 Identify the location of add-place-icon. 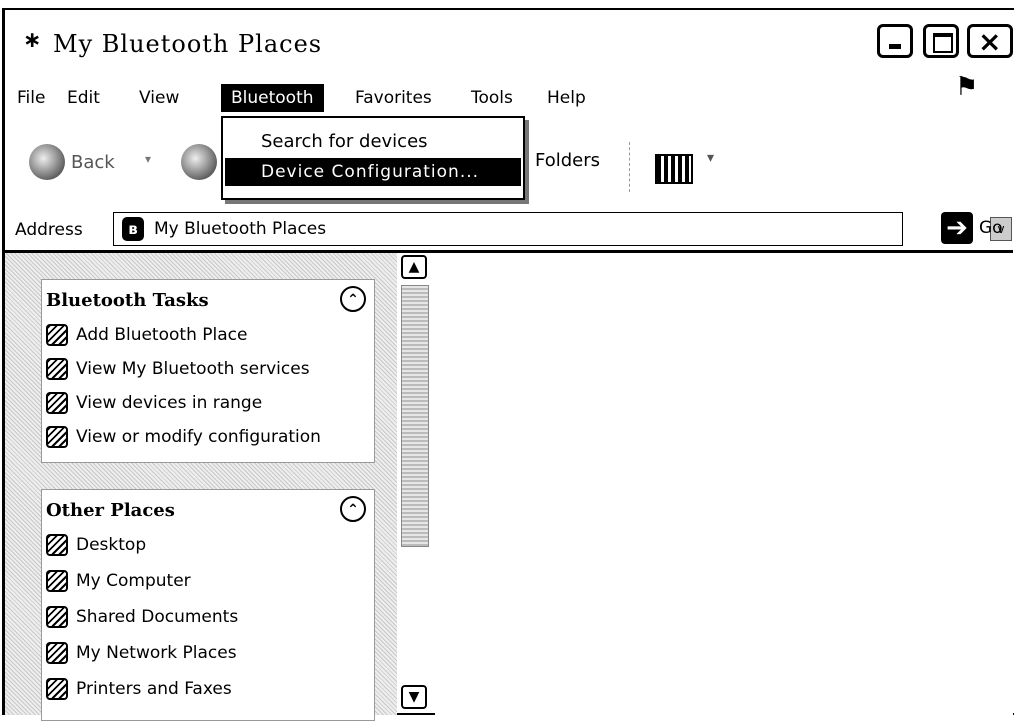
(57, 335).